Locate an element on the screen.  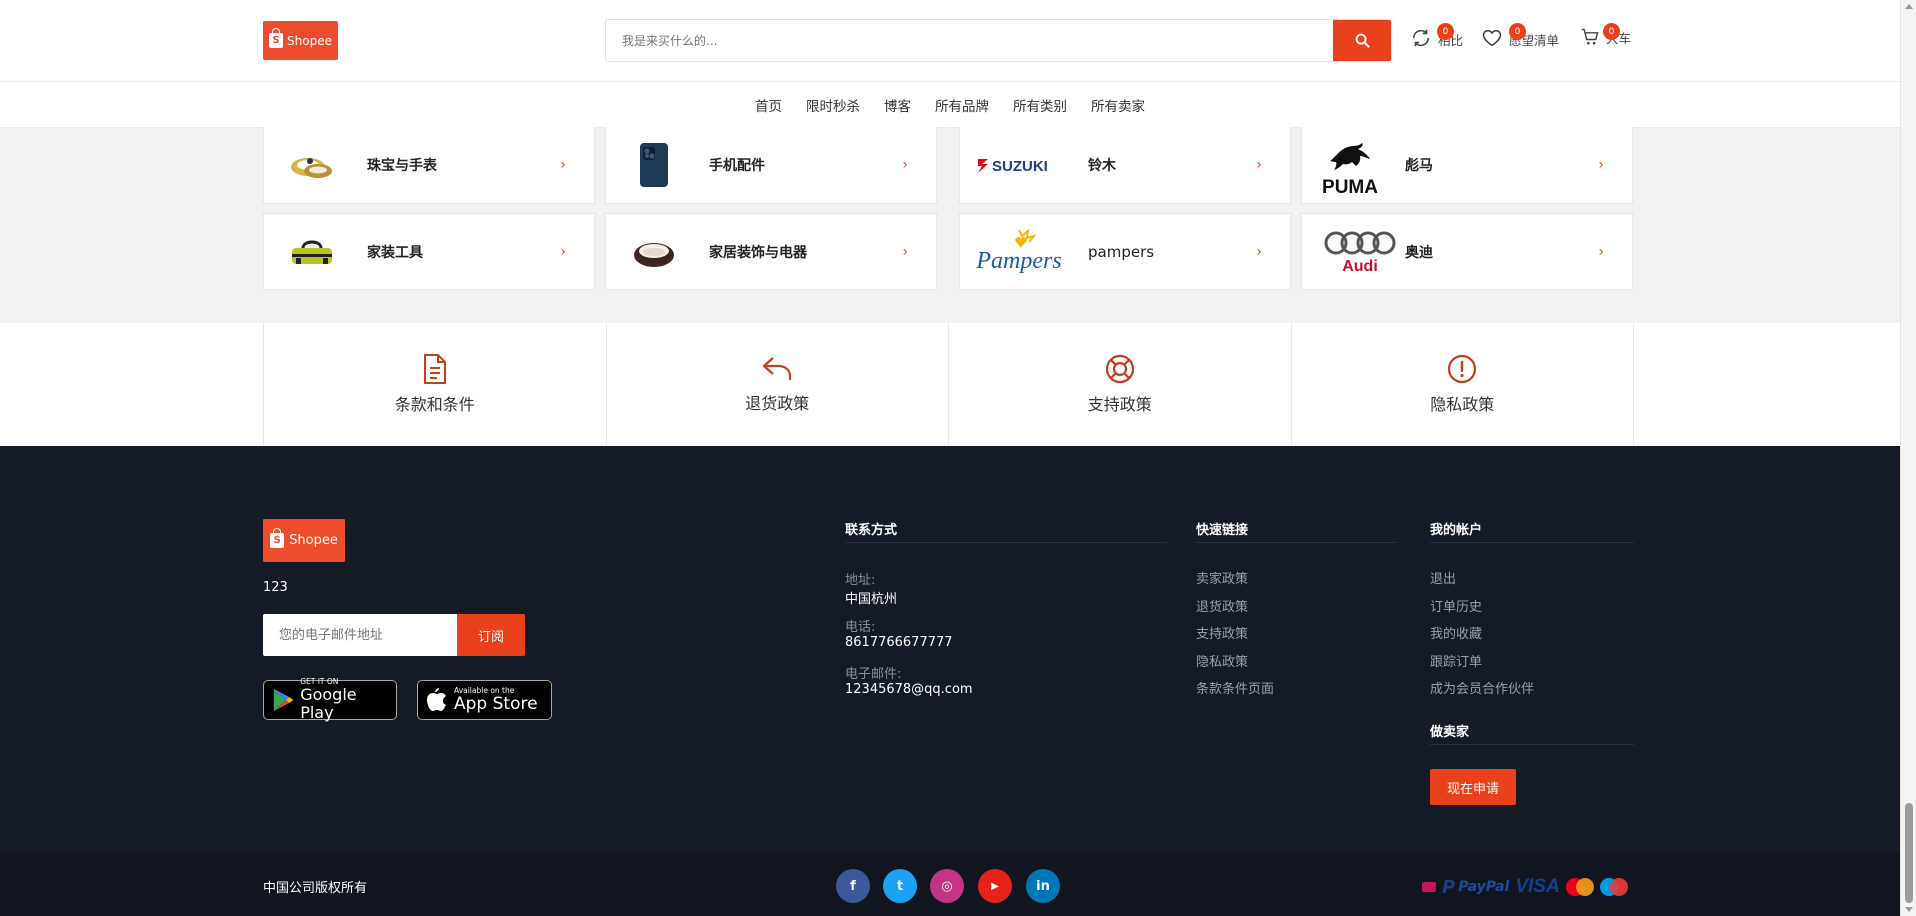
quick-link-return-policy: 退货政策 is located at coordinates (1222, 605).